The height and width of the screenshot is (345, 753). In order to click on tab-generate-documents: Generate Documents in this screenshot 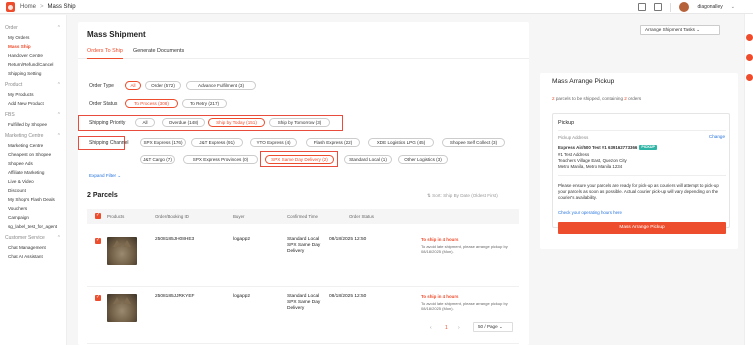, I will do `click(158, 53)`.